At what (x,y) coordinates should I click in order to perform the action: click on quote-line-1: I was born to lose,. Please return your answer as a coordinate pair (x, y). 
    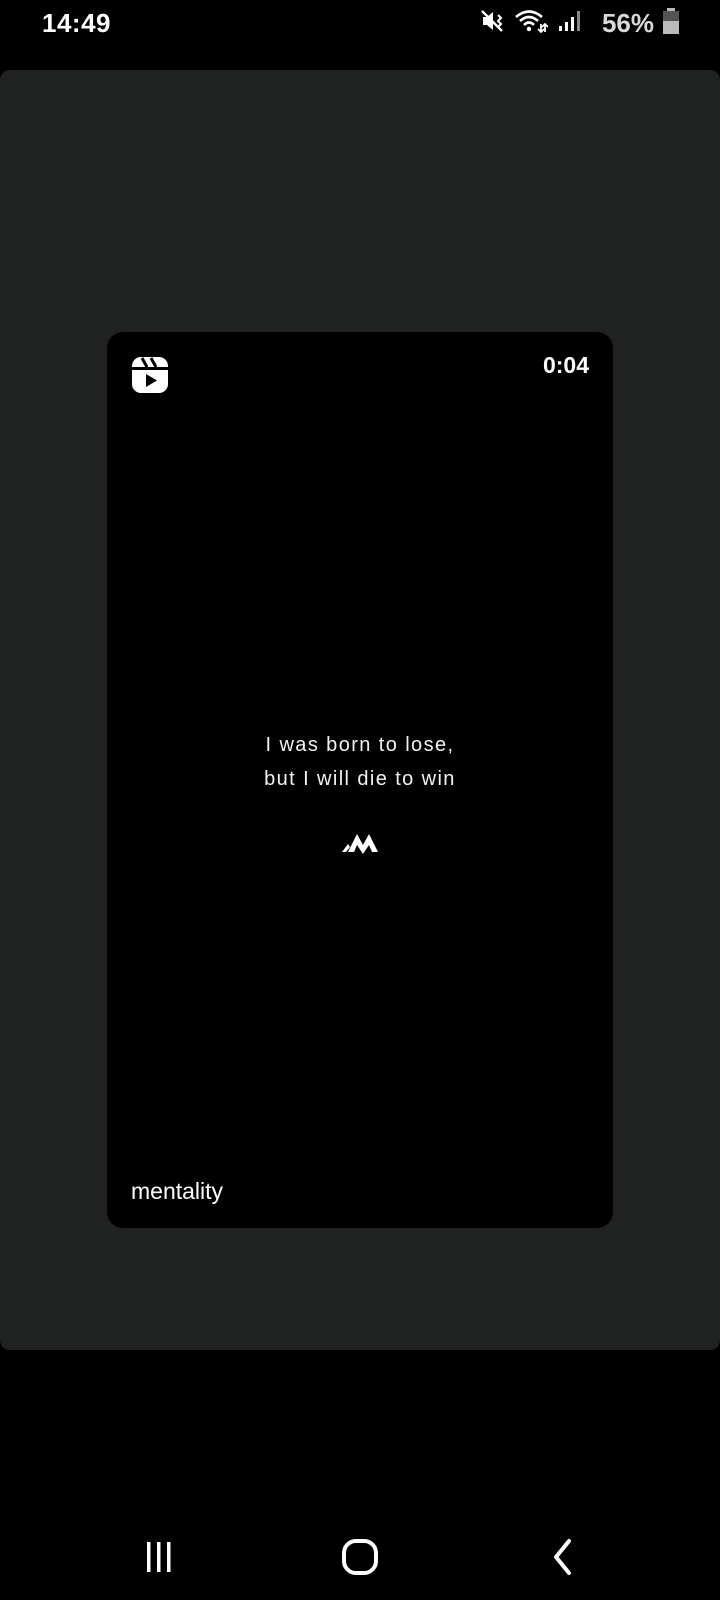
    Looking at the image, I should click on (360, 745).